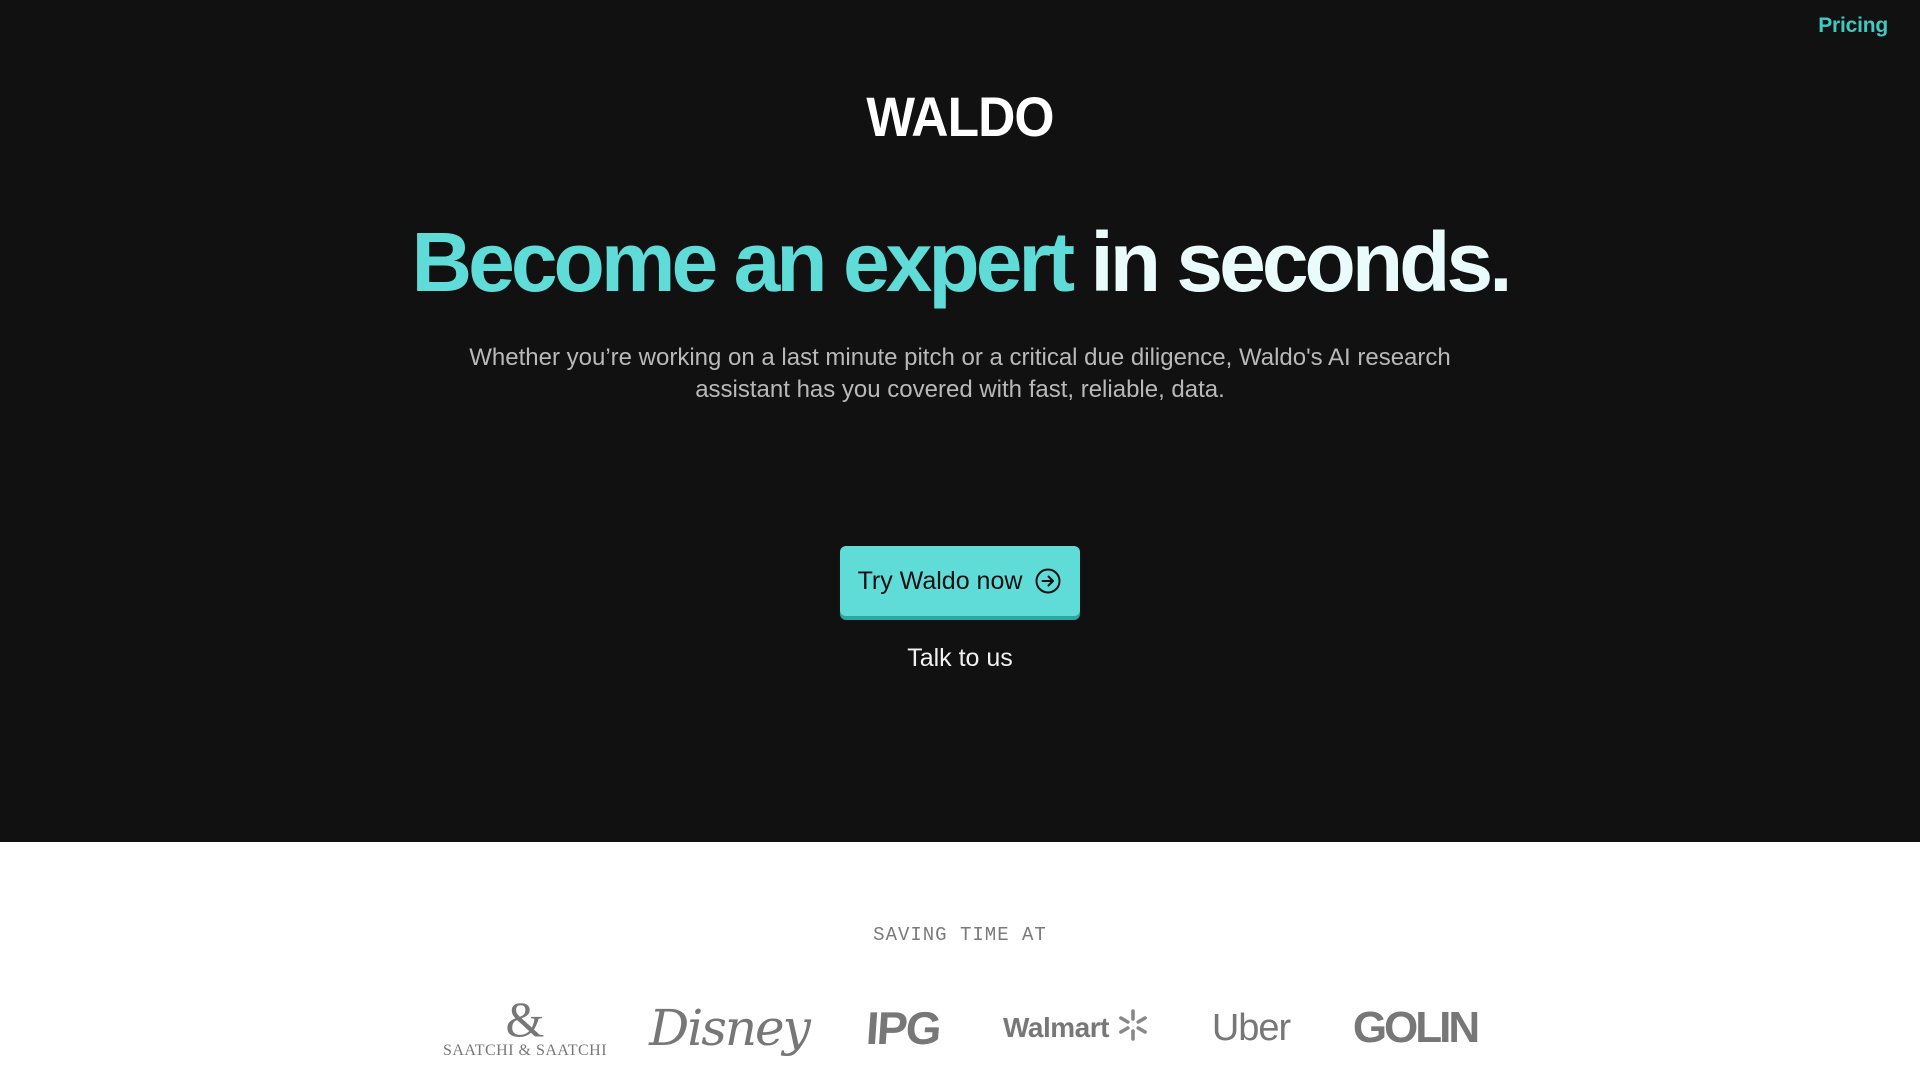 The image size is (1920, 1080). I want to click on walmart-spark-icon, so click(1133, 1028).